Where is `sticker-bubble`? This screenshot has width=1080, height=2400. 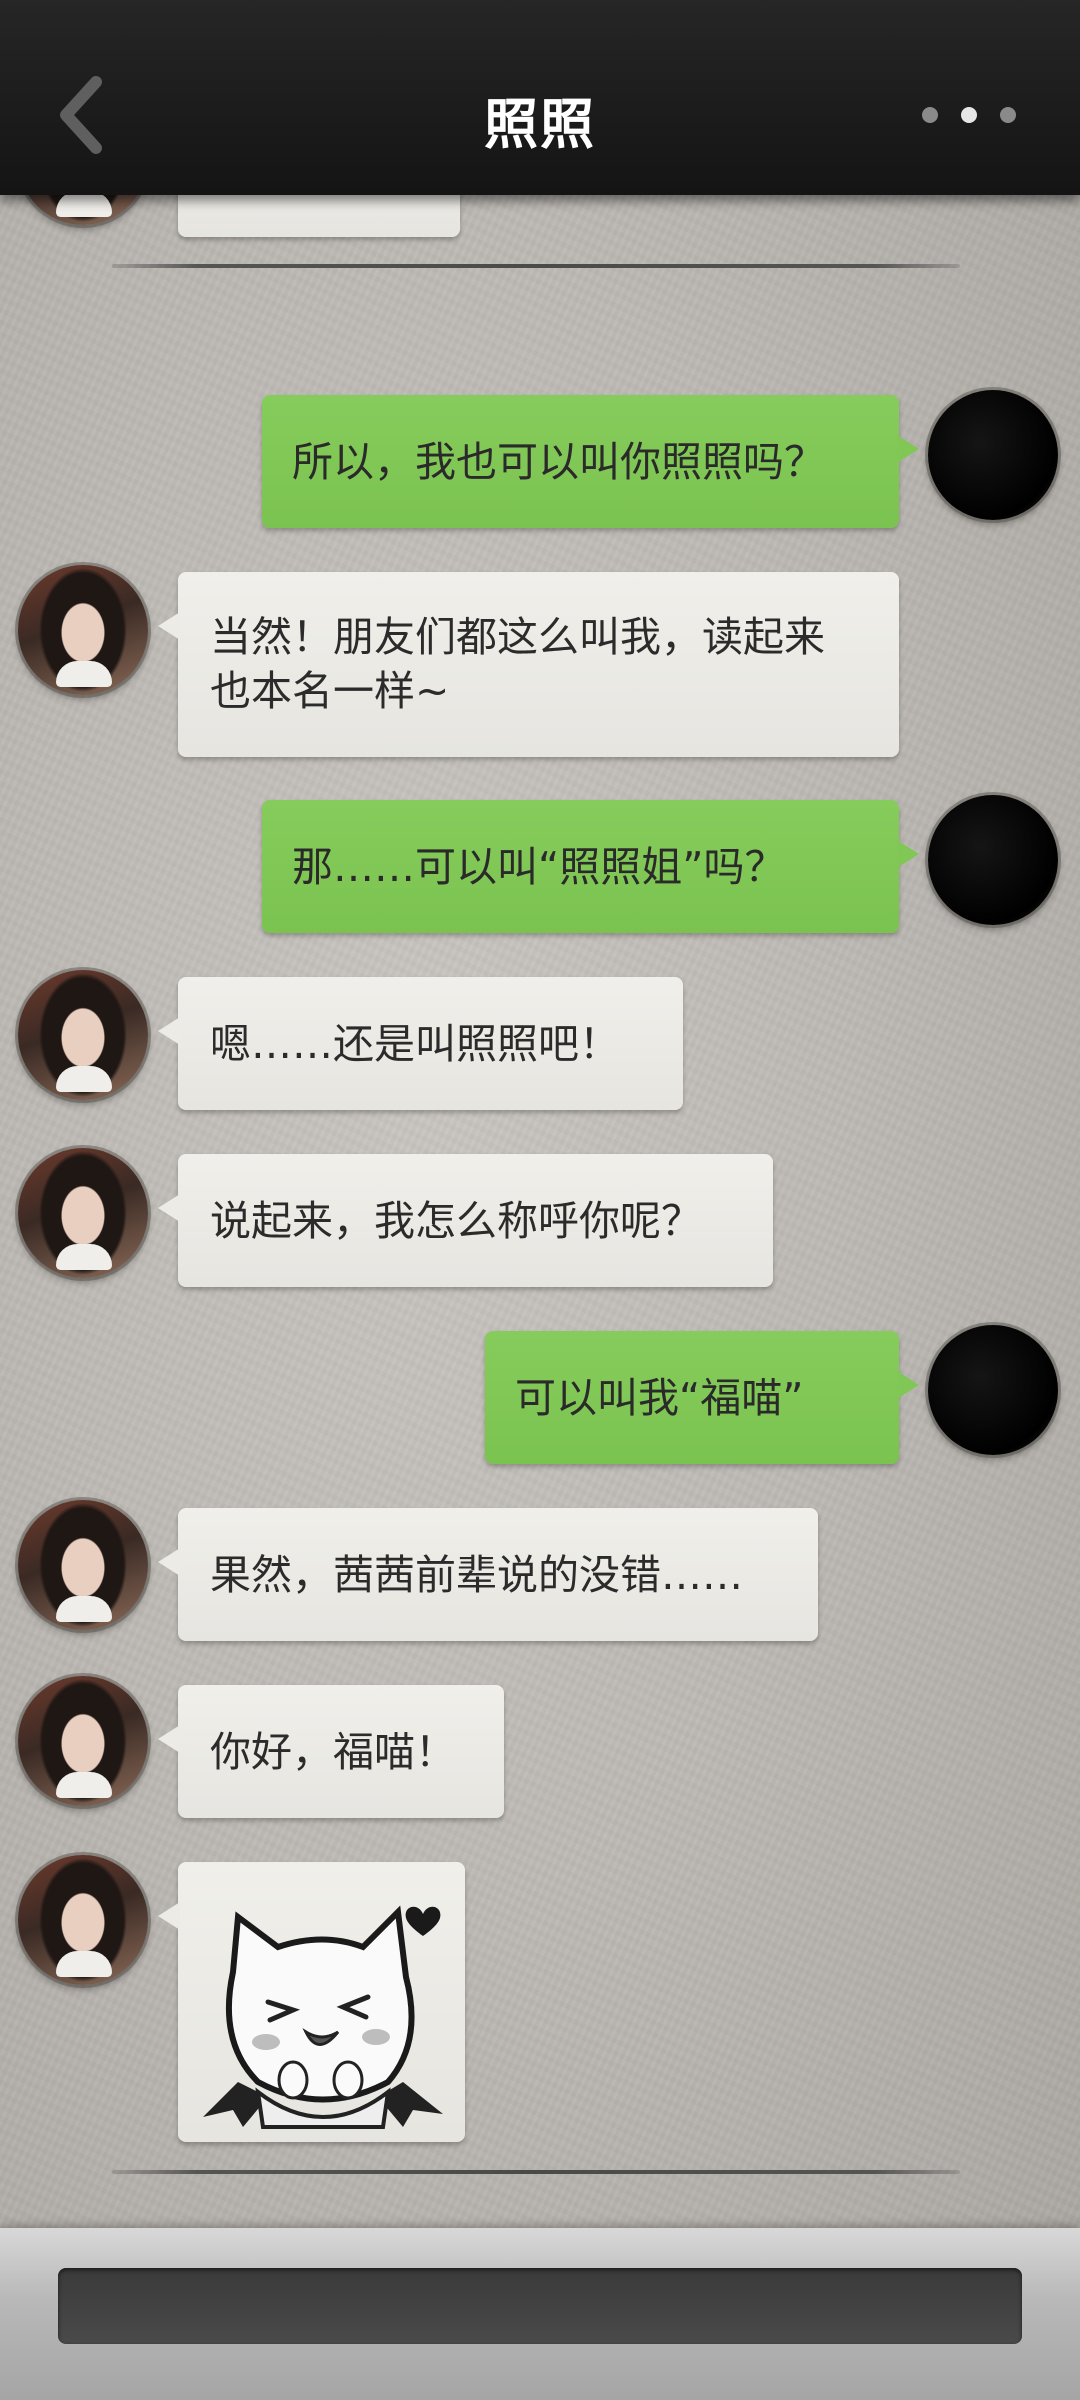
sticker-bubble is located at coordinates (311, 2002).